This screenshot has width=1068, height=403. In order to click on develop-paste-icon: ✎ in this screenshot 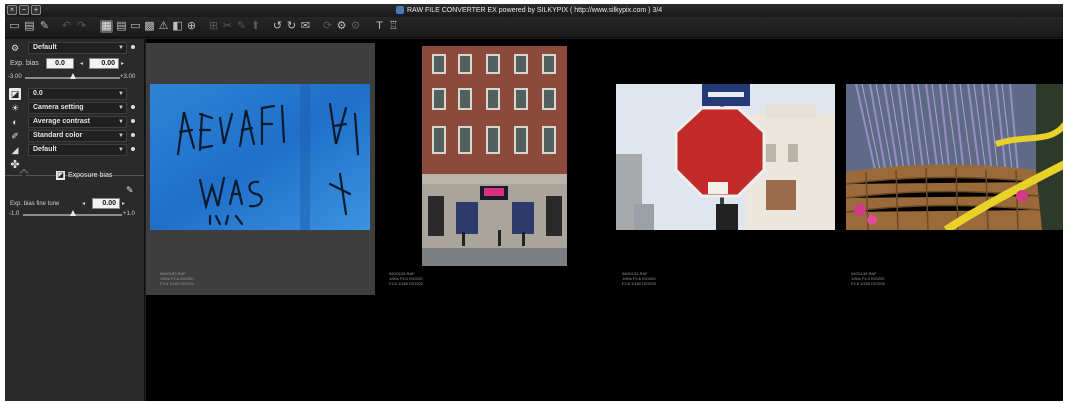, I will do `click(241, 26)`.